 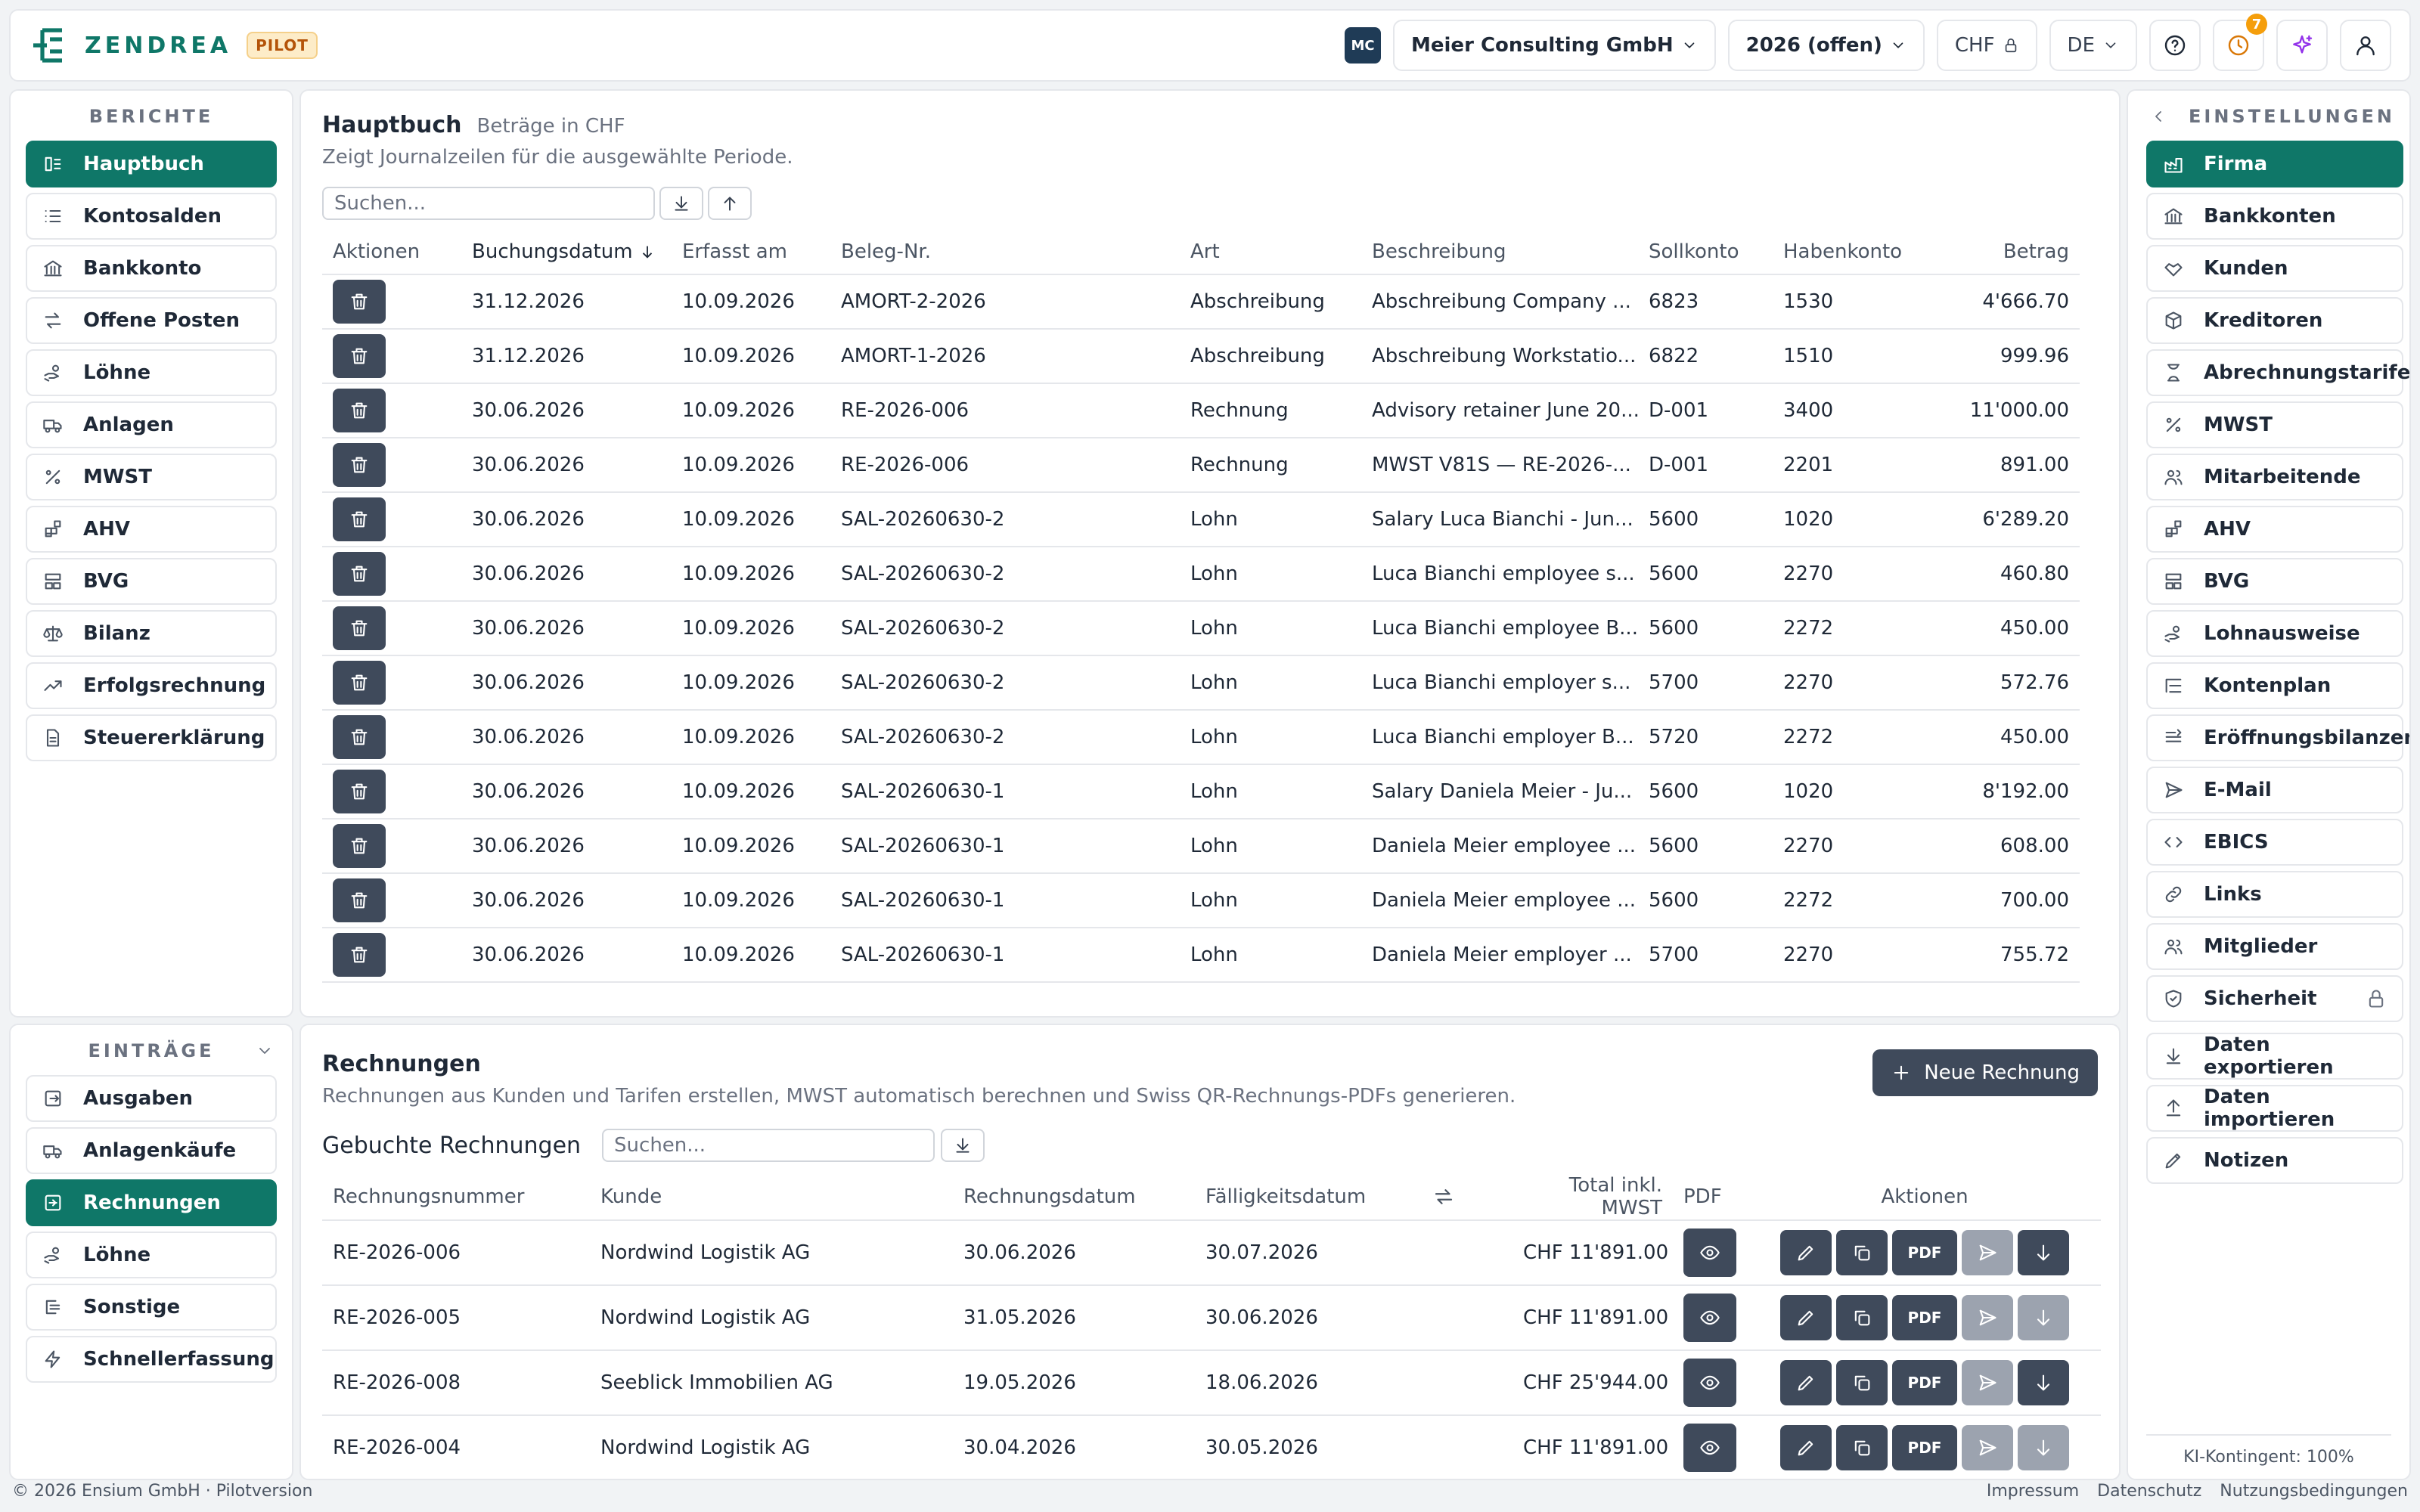 What do you see at coordinates (2274, 581) in the screenshot?
I see `settings-item-bvg: BVG` at bounding box center [2274, 581].